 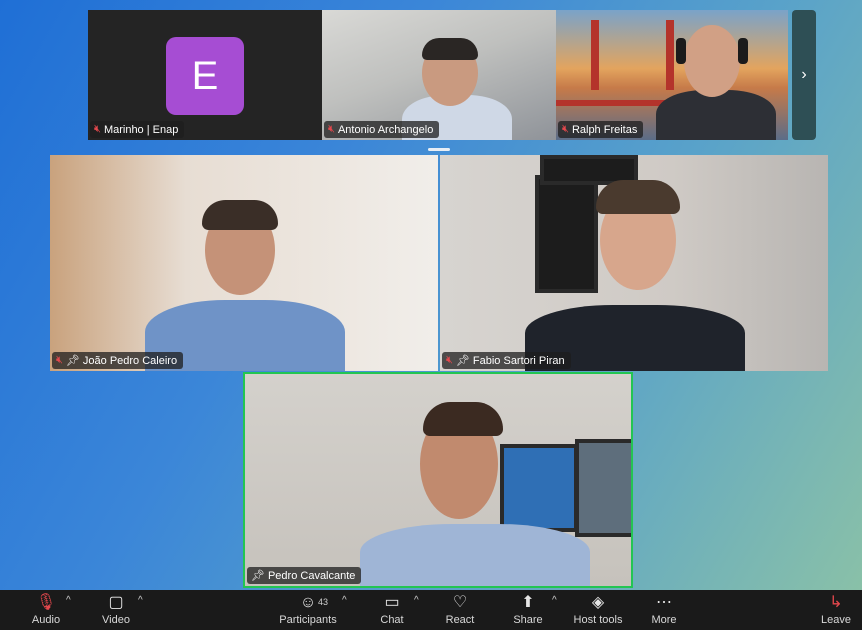 I want to click on thumbnail-antonio: 🔇︎ Antonio Archangelo, so click(x=439, y=75).